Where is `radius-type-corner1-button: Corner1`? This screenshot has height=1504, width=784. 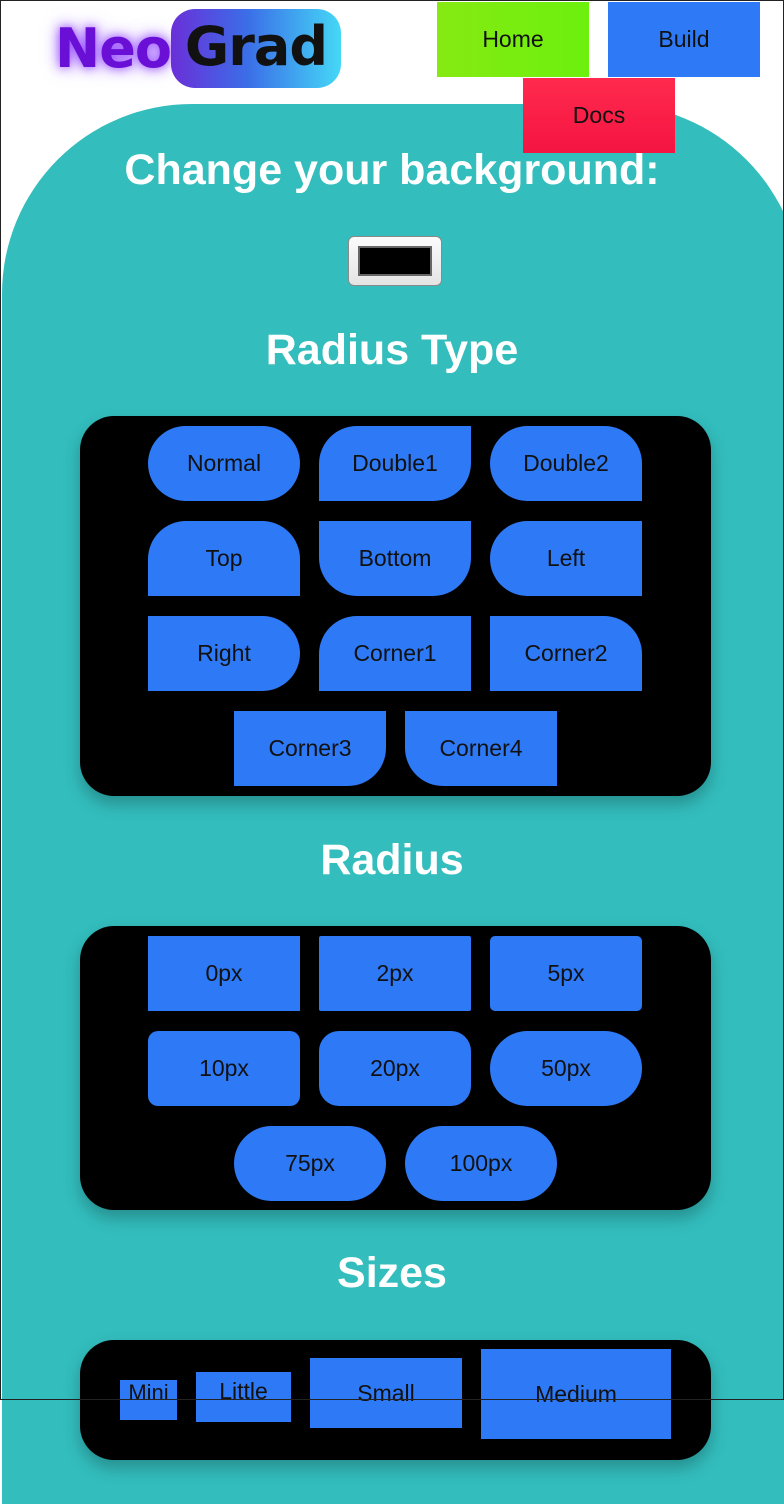
radius-type-corner1-button: Corner1 is located at coordinates (395, 653).